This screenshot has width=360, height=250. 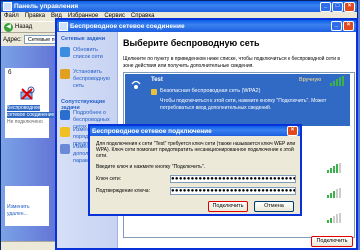 What do you see at coordinates (109, 179) in the screenshot?
I see `key-label: Ключ сети:` at bounding box center [109, 179].